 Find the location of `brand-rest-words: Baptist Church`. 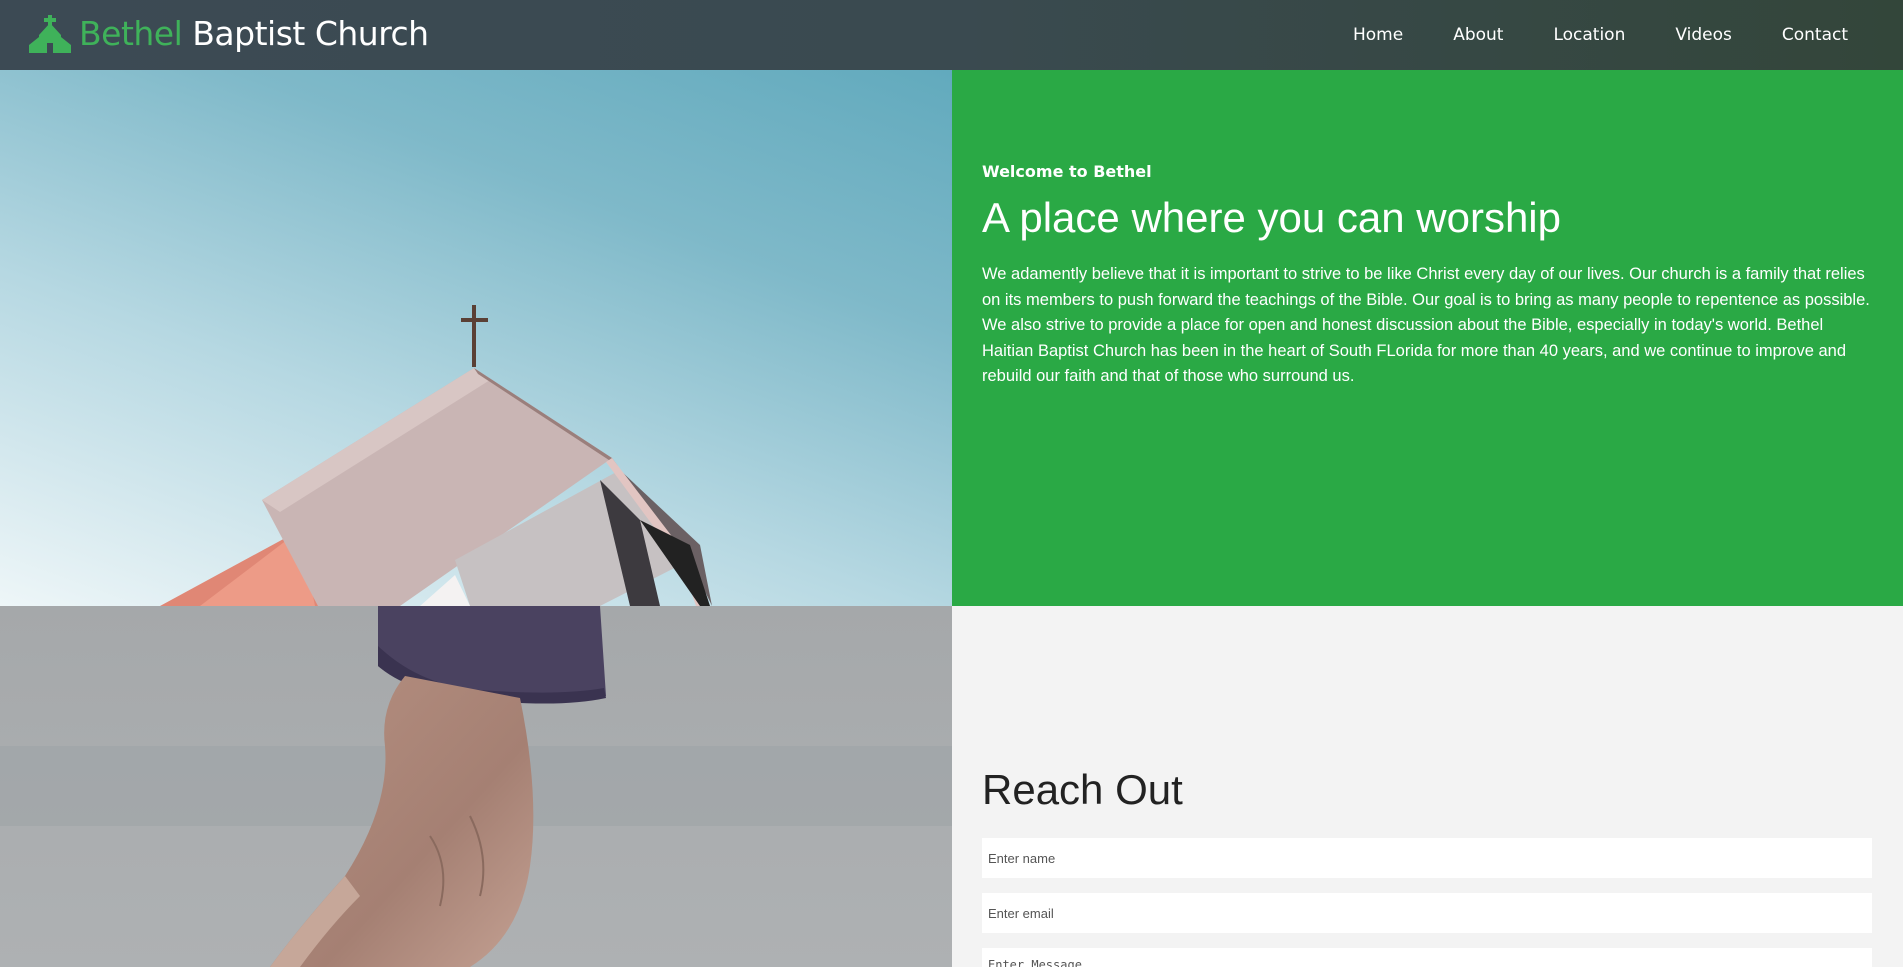

brand-rest-words: Baptist Church is located at coordinates (310, 33).